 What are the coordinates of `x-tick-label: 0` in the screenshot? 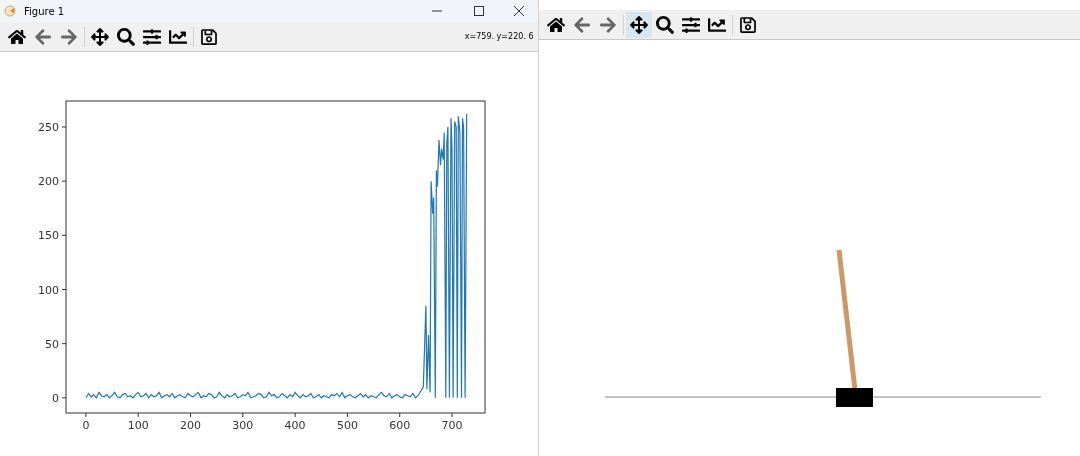 It's located at (86, 425).